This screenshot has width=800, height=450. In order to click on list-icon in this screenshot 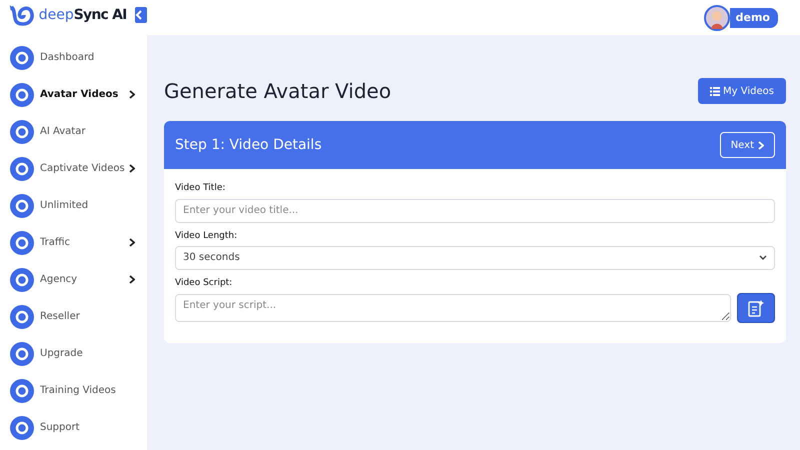, I will do `click(715, 91)`.